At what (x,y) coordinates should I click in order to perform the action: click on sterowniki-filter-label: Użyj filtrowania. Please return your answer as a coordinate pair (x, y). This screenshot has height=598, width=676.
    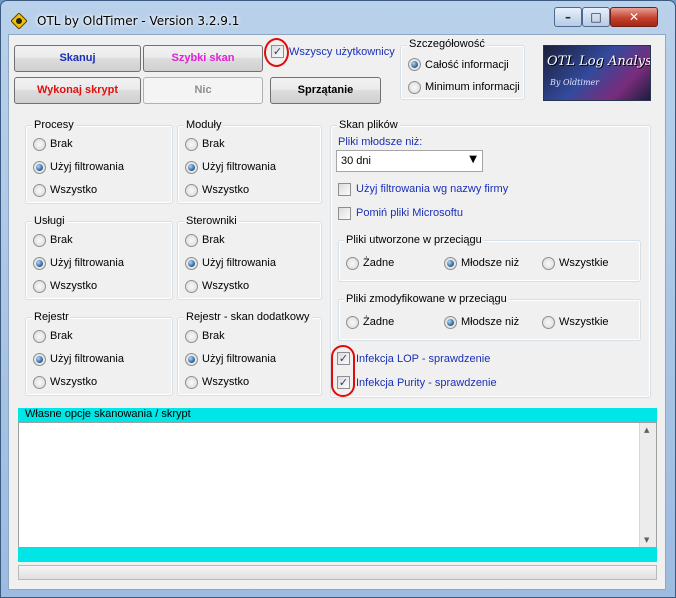
    Looking at the image, I should click on (239, 263).